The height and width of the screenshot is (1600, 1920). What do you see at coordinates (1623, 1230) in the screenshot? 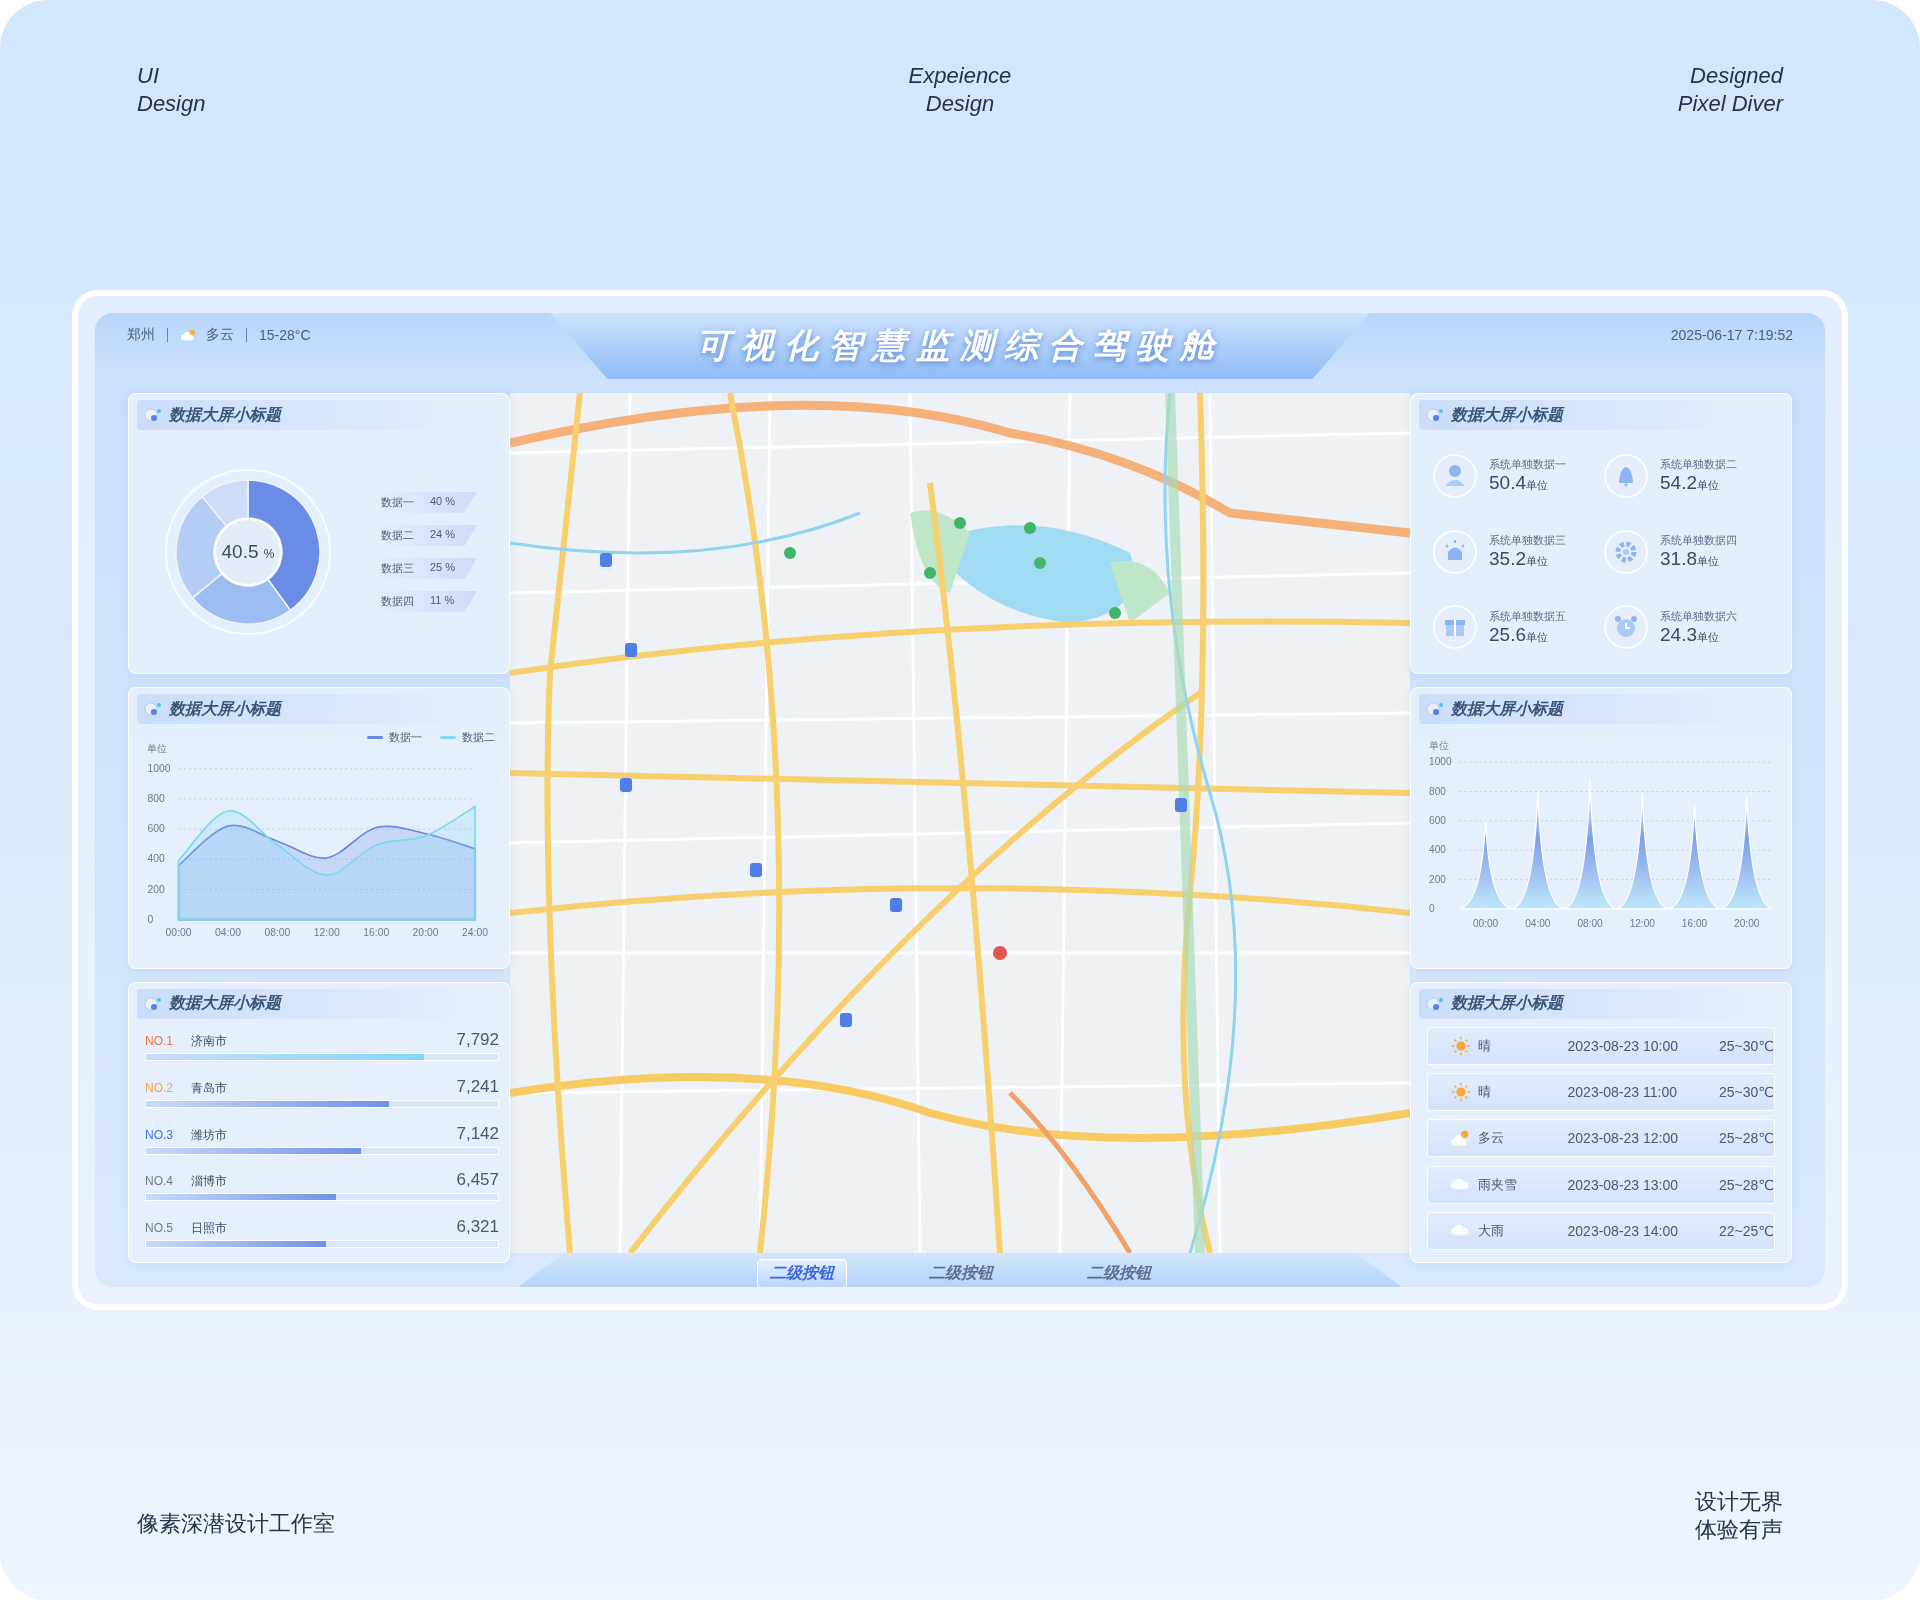
I see `forecast-time: 2023-08-23 14:00` at bounding box center [1623, 1230].